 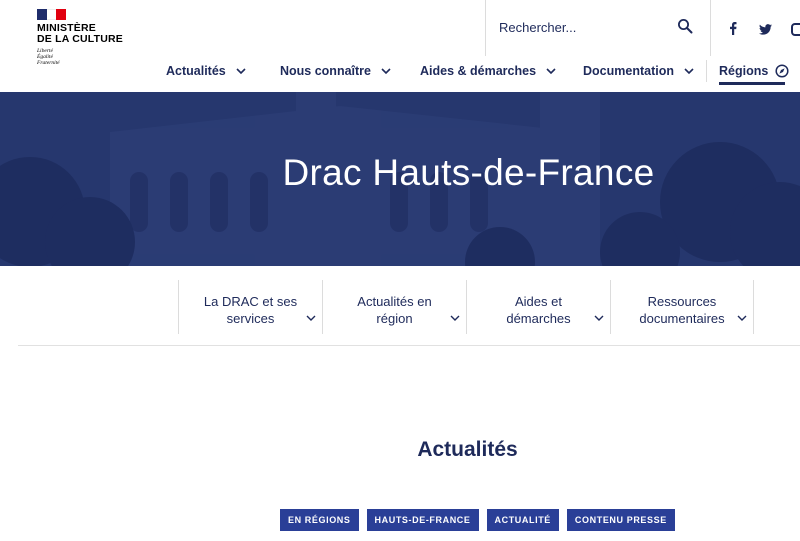 I want to click on subnav-item-ressources-documentaires: Ressources documentaires, so click(x=682, y=307).